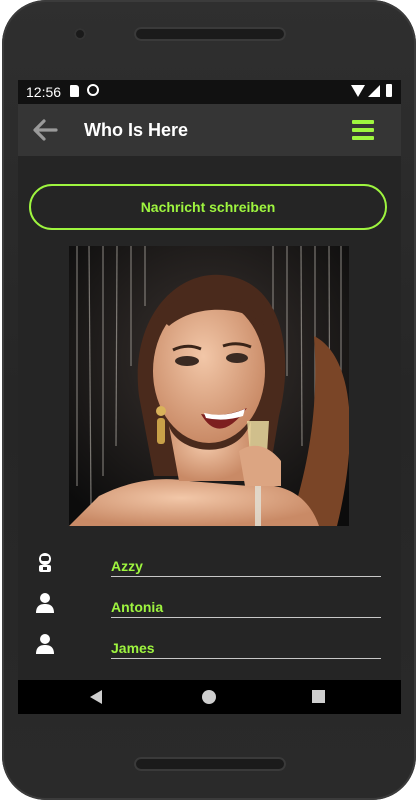  What do you see at coordinates (136, 130) in the screenshot?
I see `page-title: Who Is Here` at bounding box center [136, 130].